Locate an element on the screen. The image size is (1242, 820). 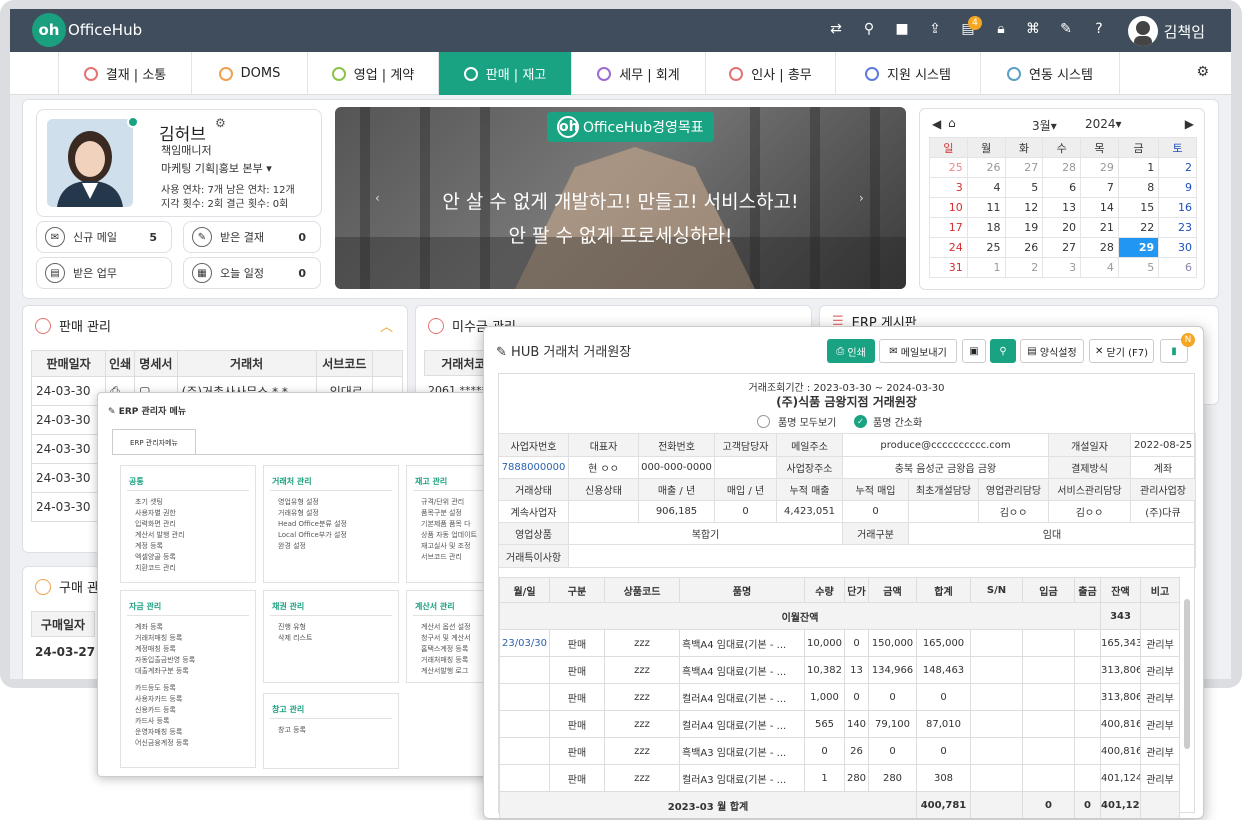
day-cell: 30 is located at coordinates (1177, 247).